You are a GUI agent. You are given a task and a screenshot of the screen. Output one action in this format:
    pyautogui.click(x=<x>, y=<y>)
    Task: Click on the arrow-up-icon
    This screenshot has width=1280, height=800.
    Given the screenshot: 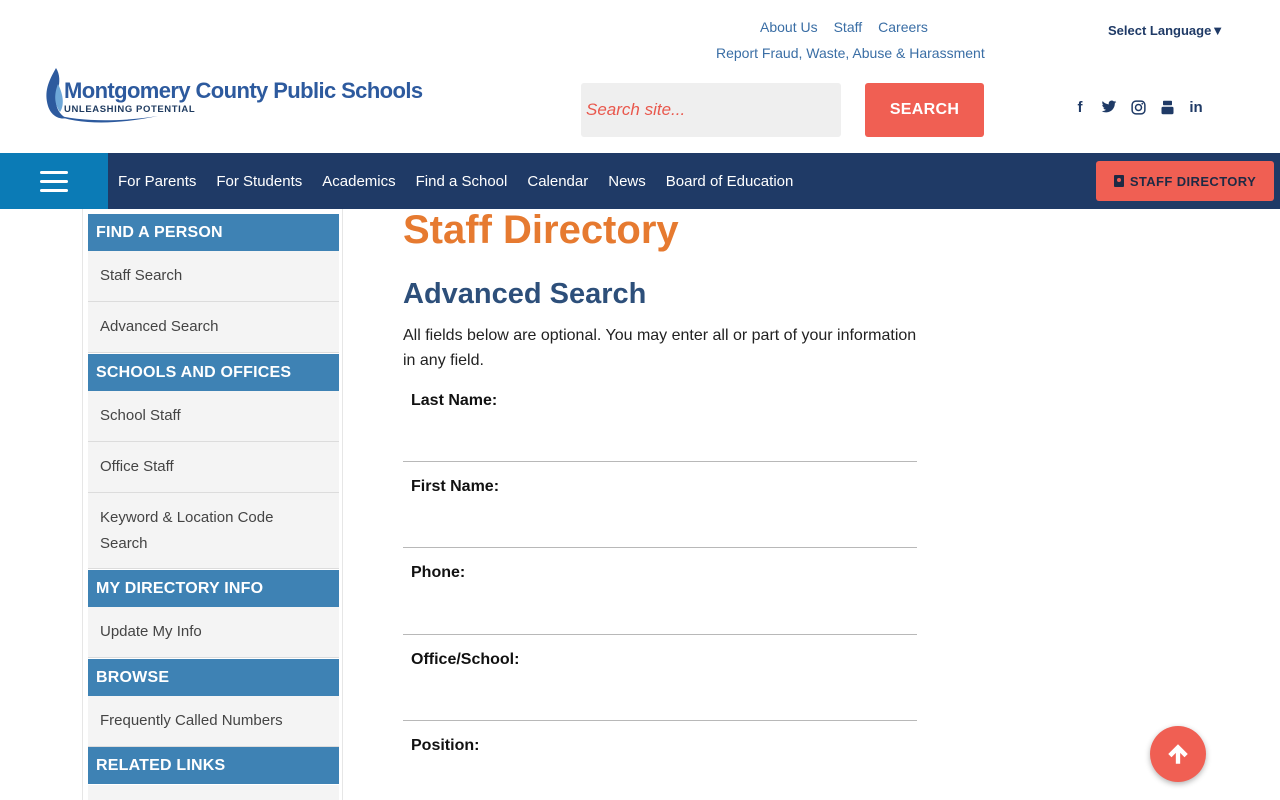 What is the action you would take?
    pyautogui.click(x=1178, y=754)
    